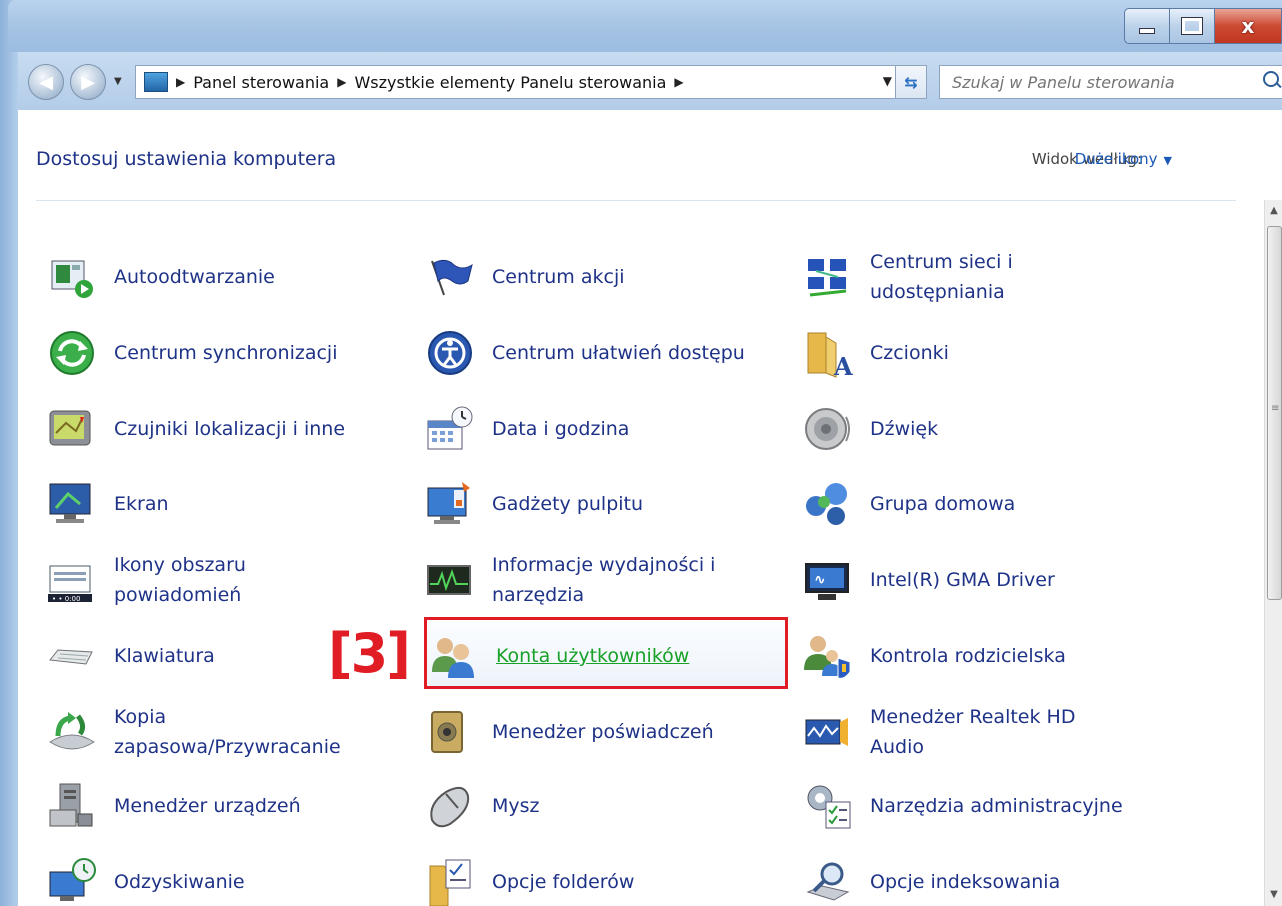  I want to click on window-frame-left, so click(9, 453).